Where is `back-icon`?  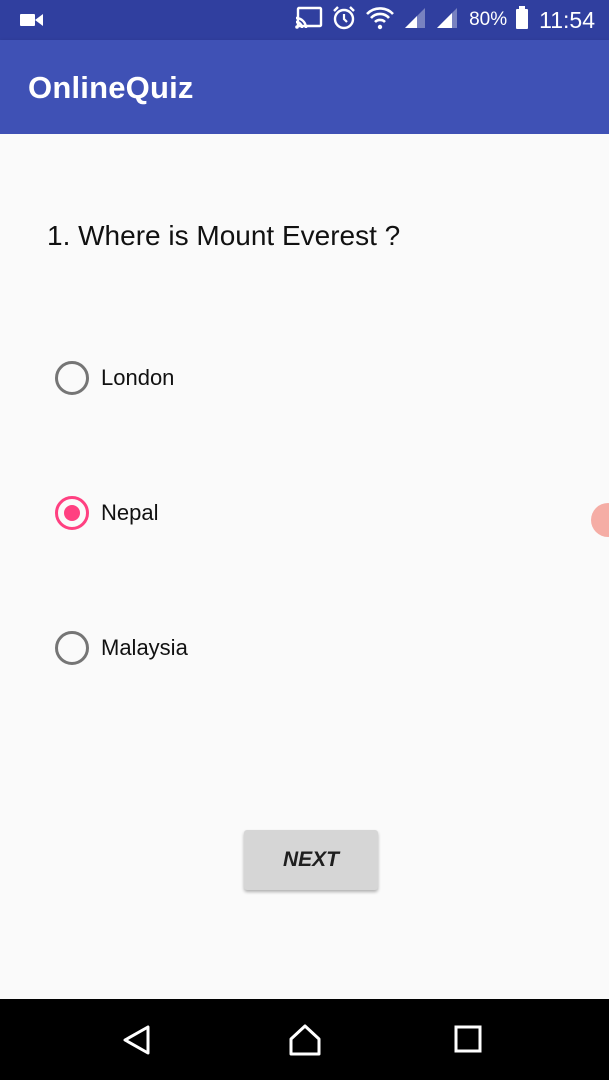 back-icon is located at coordinates (137, 1040).